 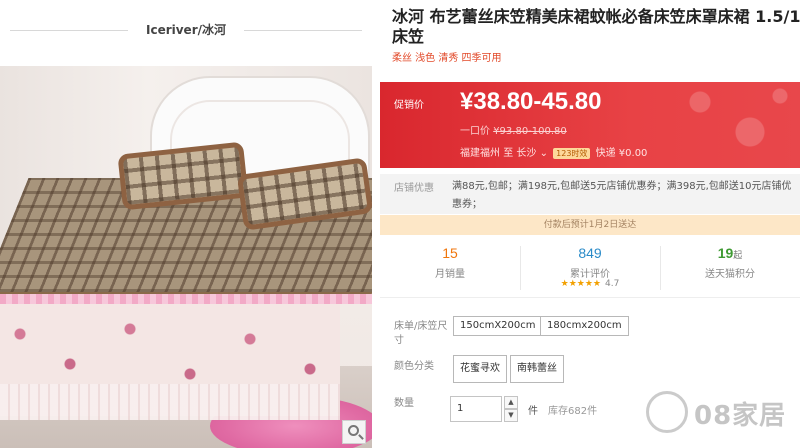 What do you see at coordinates (467, 204) in the screenshot?
I see `promo-text-cont: 惠券；` at bounding box center [467, 204].